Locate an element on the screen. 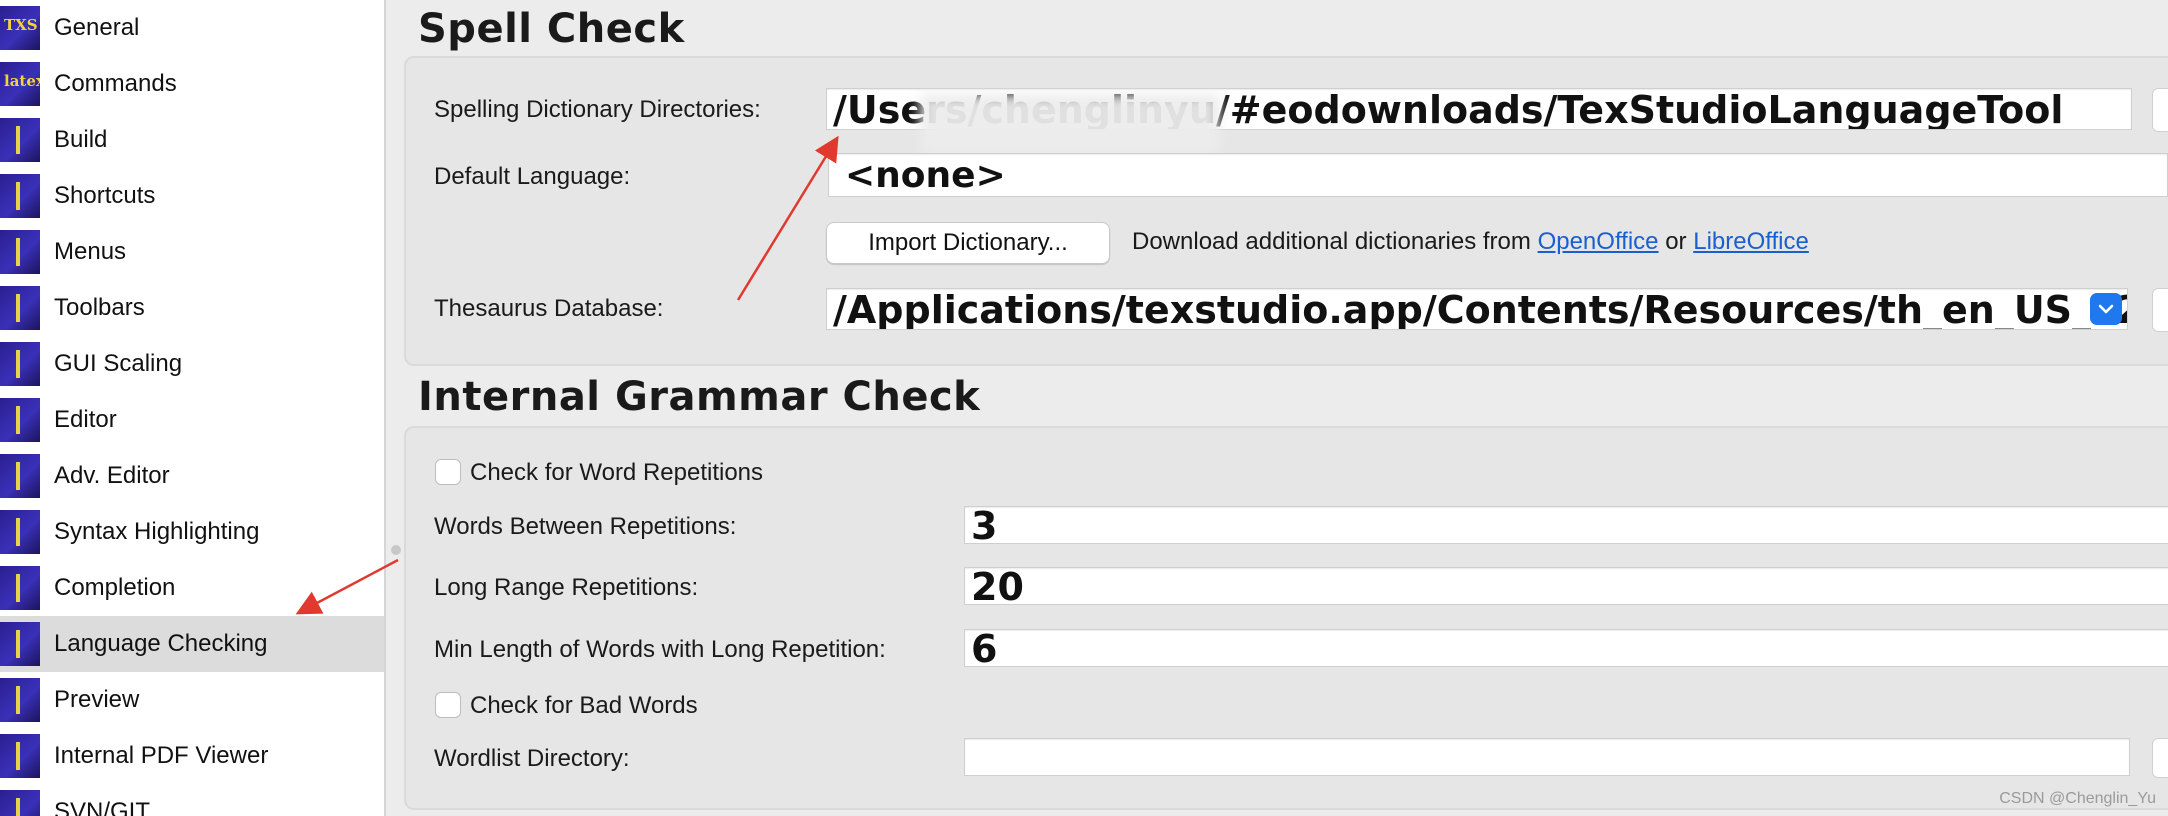  pdf-viewer-icon is located at coordinates (20, 756).